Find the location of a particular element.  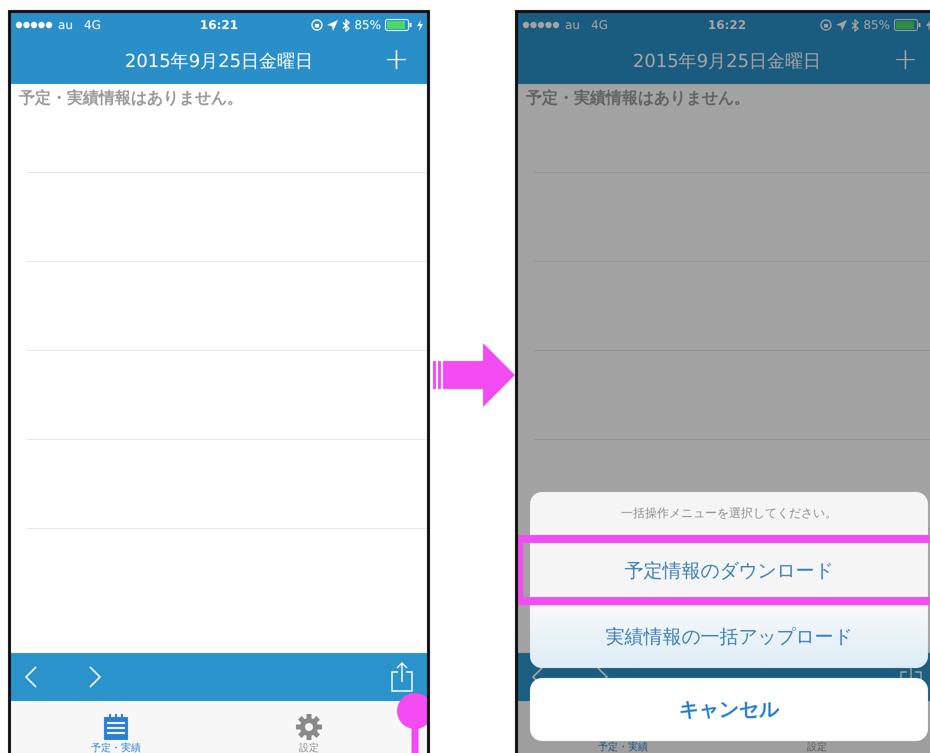

forward-chevron-icon is located at coordinates (95, 677).